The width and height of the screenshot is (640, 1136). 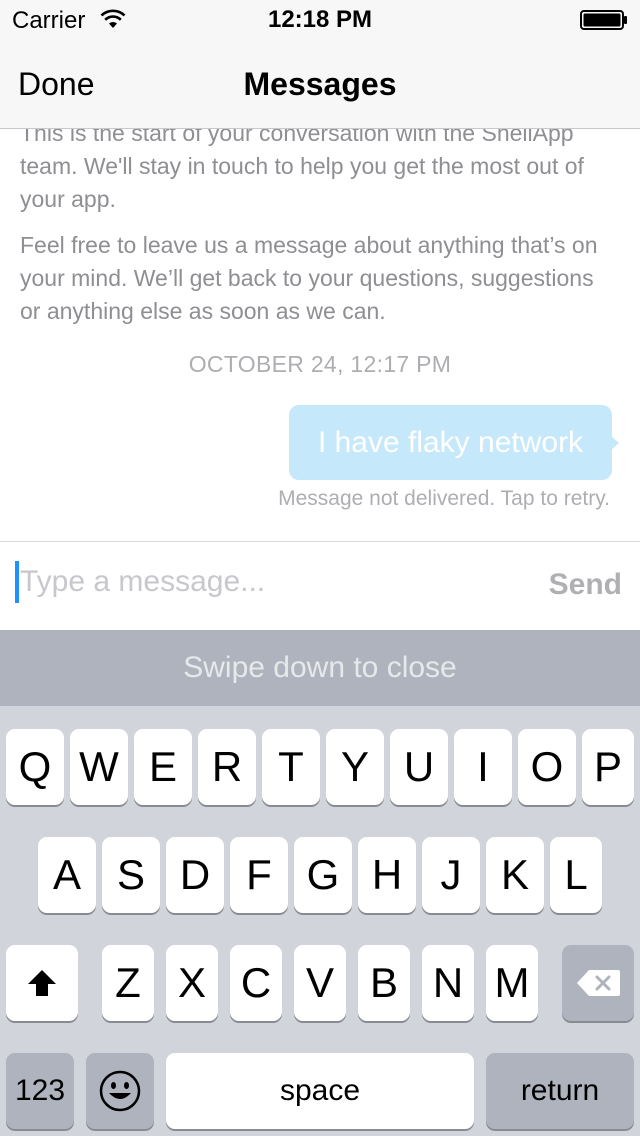 I want to click on delete-icon, so click(x=598, y=983).